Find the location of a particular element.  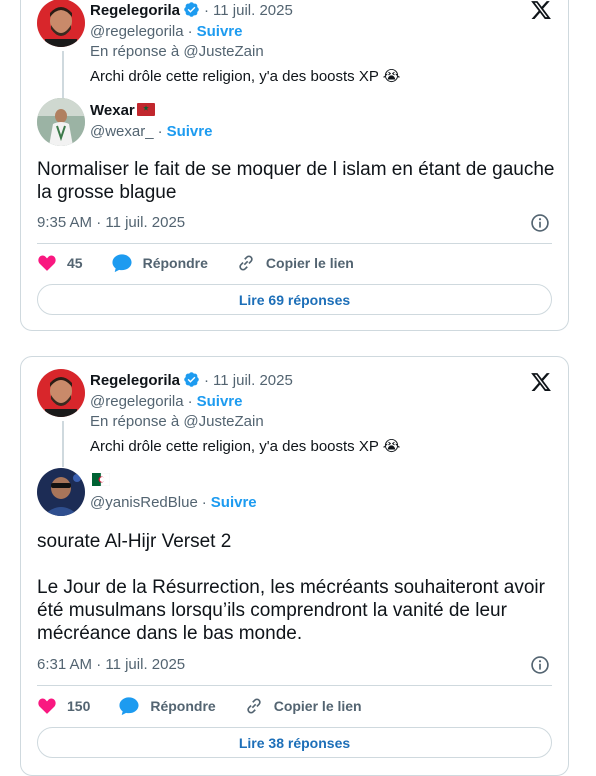

algeria-flag-icon is located at coordinates (101, 482).